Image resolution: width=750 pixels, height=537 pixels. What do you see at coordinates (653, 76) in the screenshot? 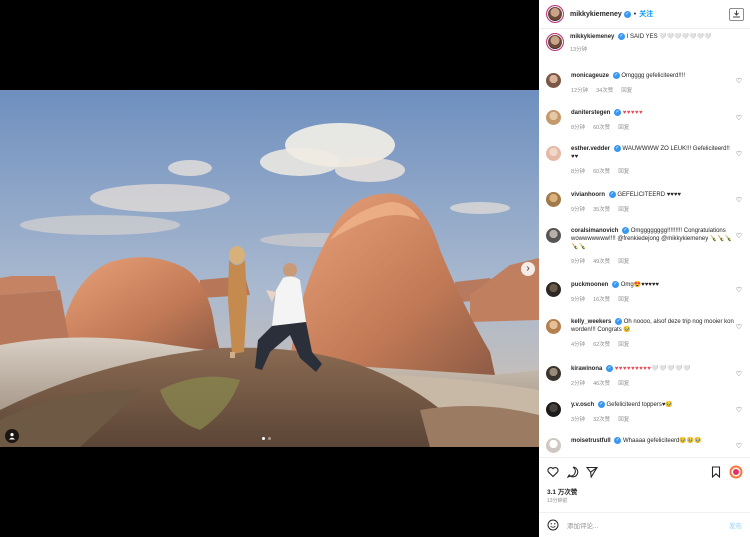
I see `comment-text: Omgggg gefeliciteerd!!!!` at bounding box center [653, 76].